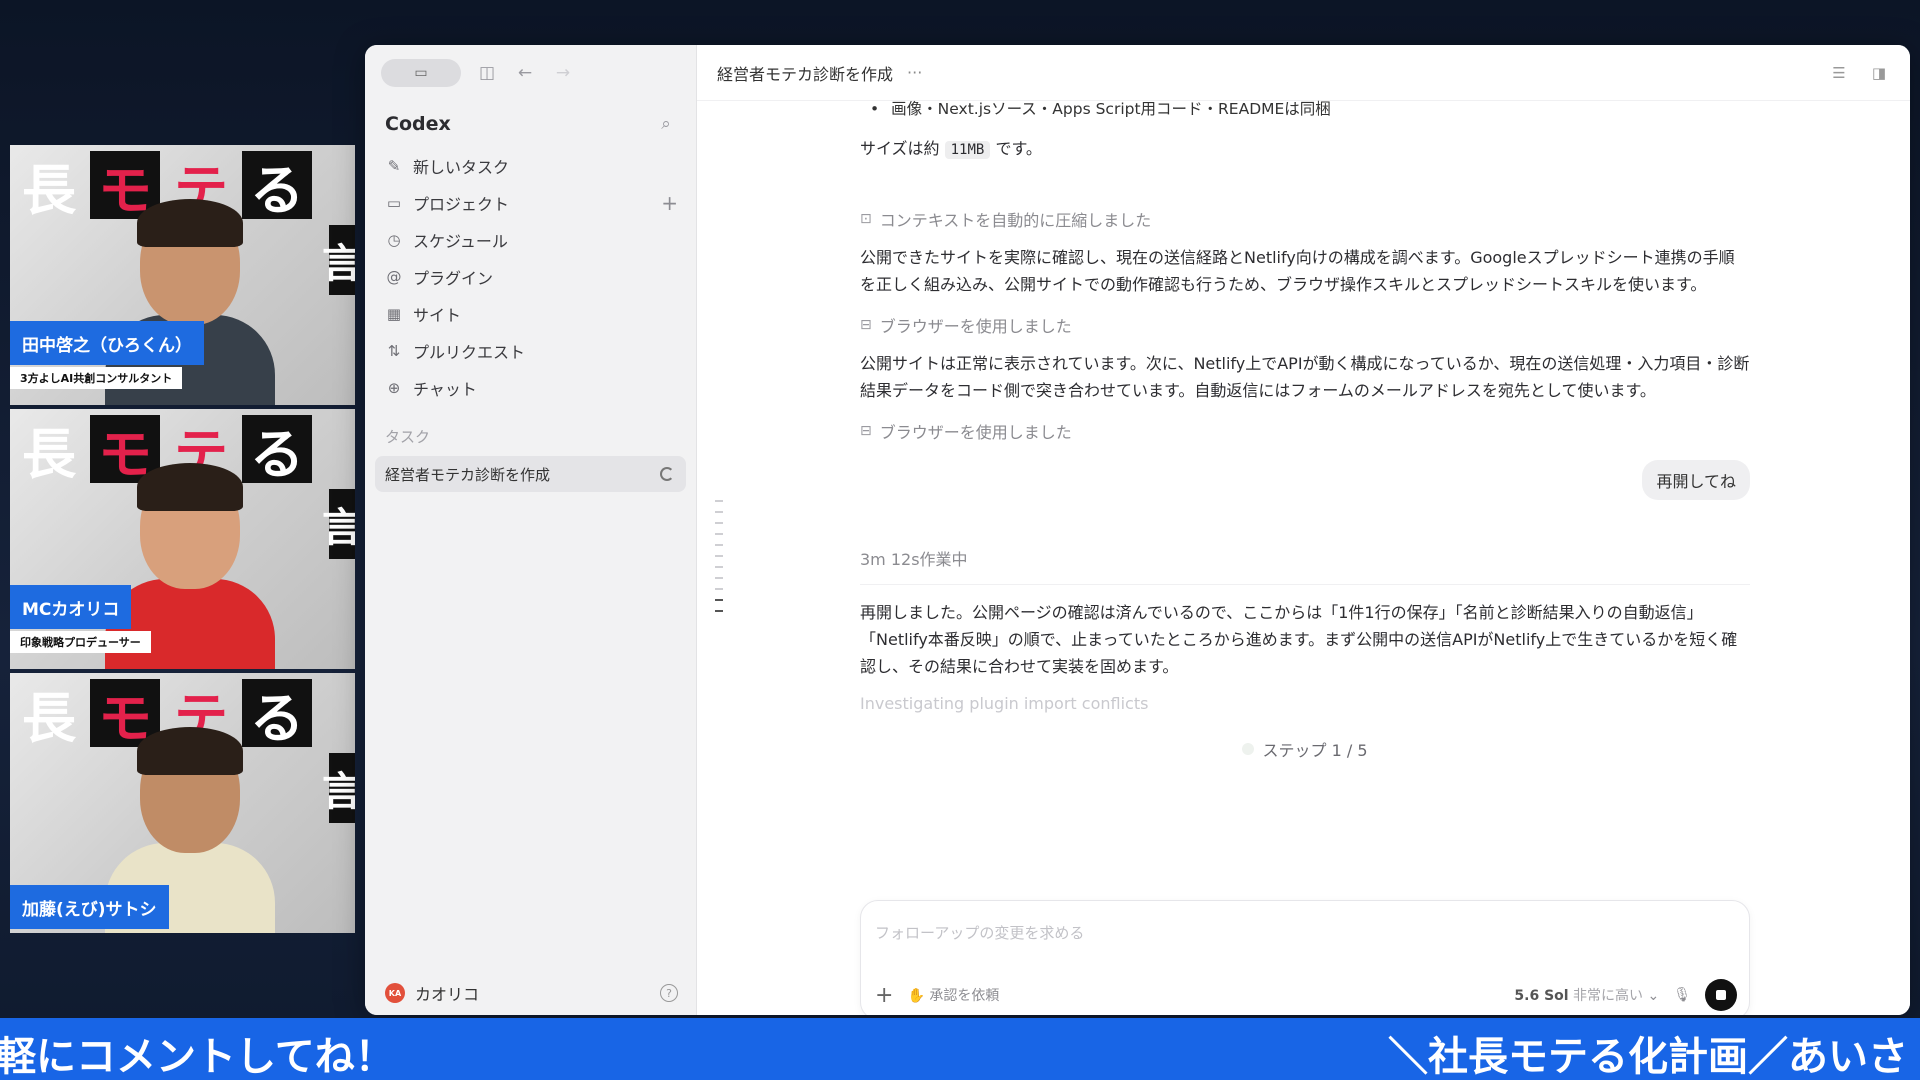 This screenshot has height=1080, width=1920. Describe the element at coordinates (1306, 995) in the screenshot. I see `composer-toolbar: + ✋ 承認を依頼 5.6 Sol 非常に高い ⌄ 🎙` at that location.